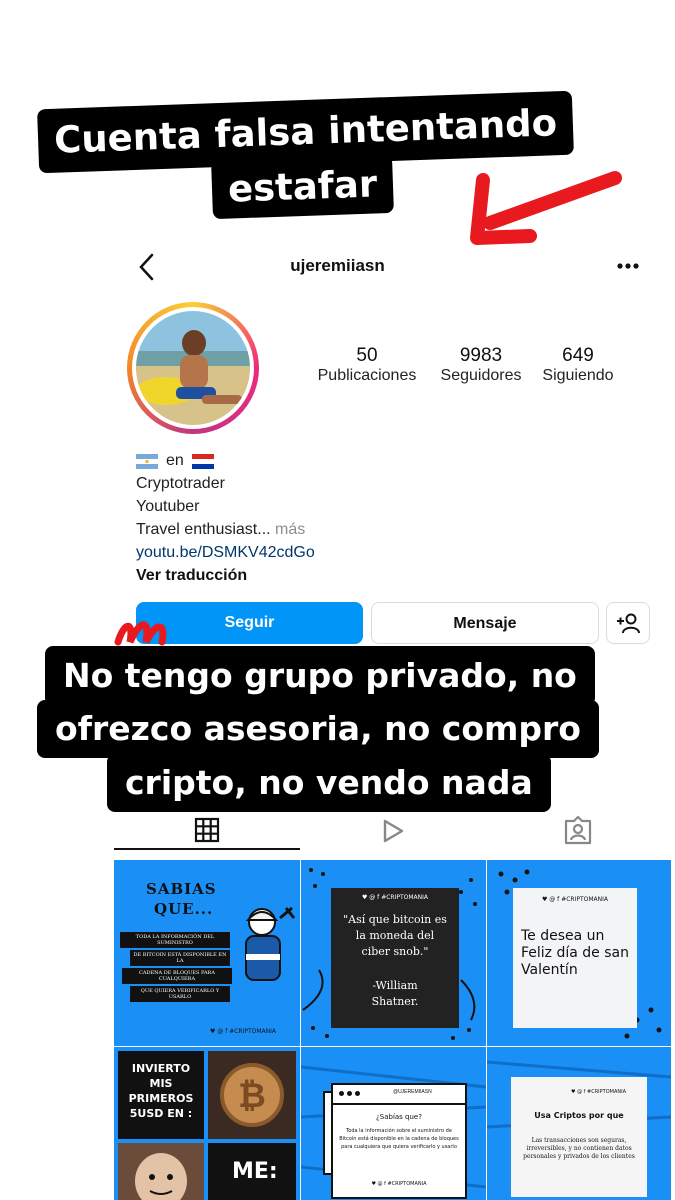  What do you see at coordinates (180, 958) in the screenshot?
I see `post-1-line-2: DE BITCOIN ESTÁ DISPONIBLE EN LA` at bounding box center [180, 958].